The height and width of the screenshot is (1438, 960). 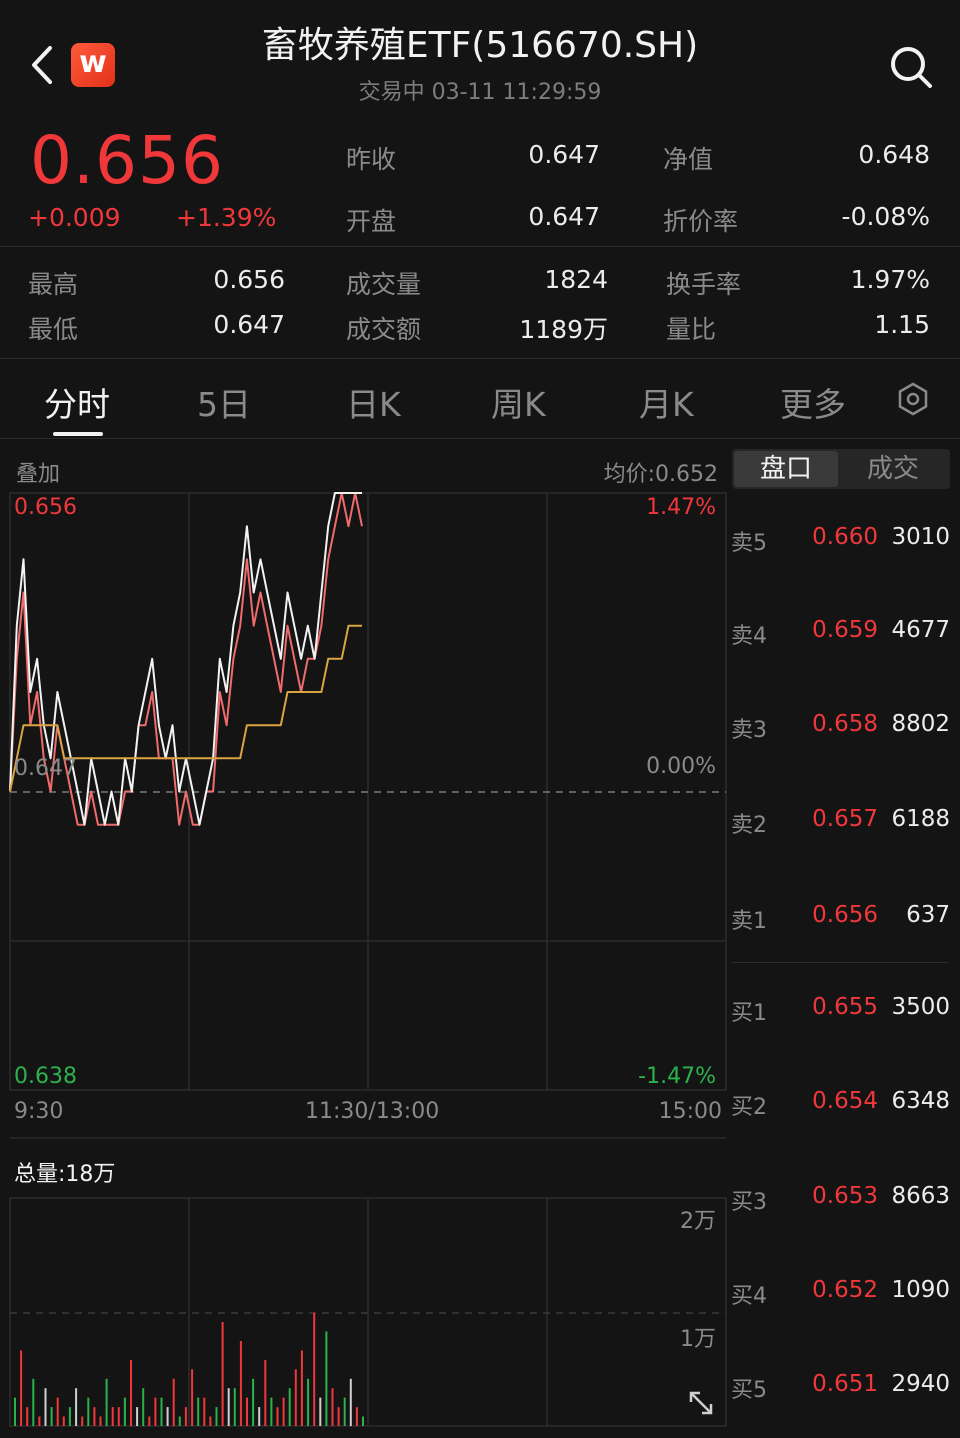 I want to click on page-title: 畜牧养殖ETF(516670.SH), so click(x=480, y=45).